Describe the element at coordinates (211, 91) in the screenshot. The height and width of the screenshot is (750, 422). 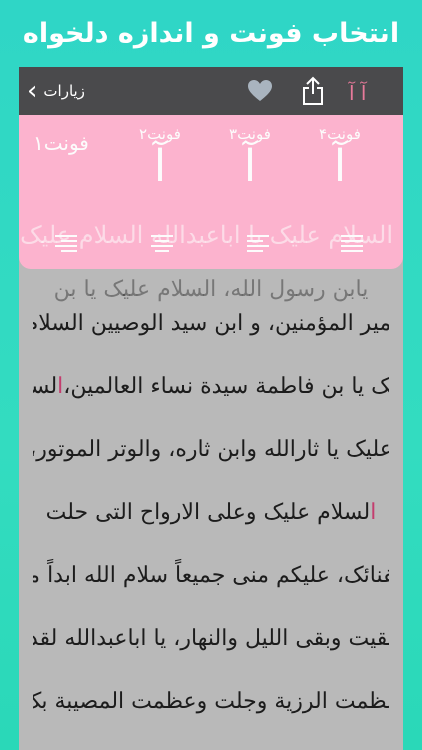
I see `navigation-bar: ‹ زیارات آ آ` at that location.